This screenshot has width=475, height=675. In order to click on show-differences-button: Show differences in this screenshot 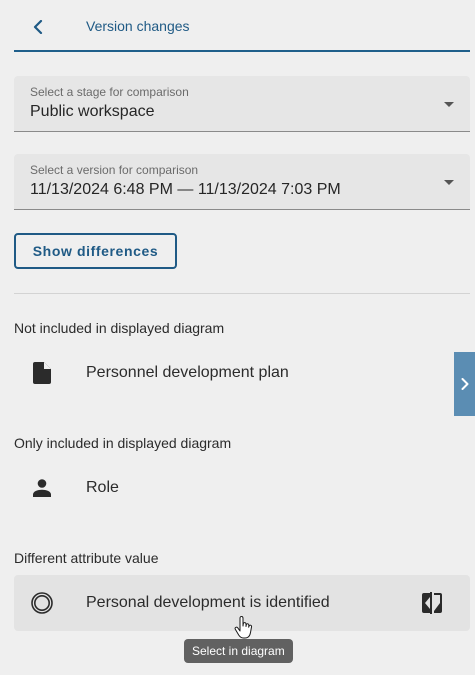, I will do `click(95, 251)`.